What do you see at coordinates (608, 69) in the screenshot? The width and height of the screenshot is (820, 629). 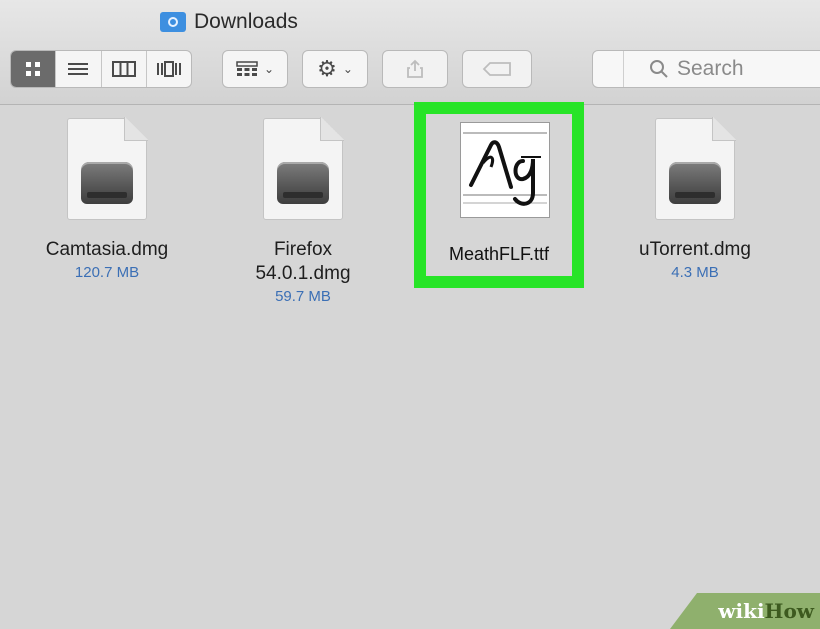 I see `search-field-divider` at bounding box center [608, 69].